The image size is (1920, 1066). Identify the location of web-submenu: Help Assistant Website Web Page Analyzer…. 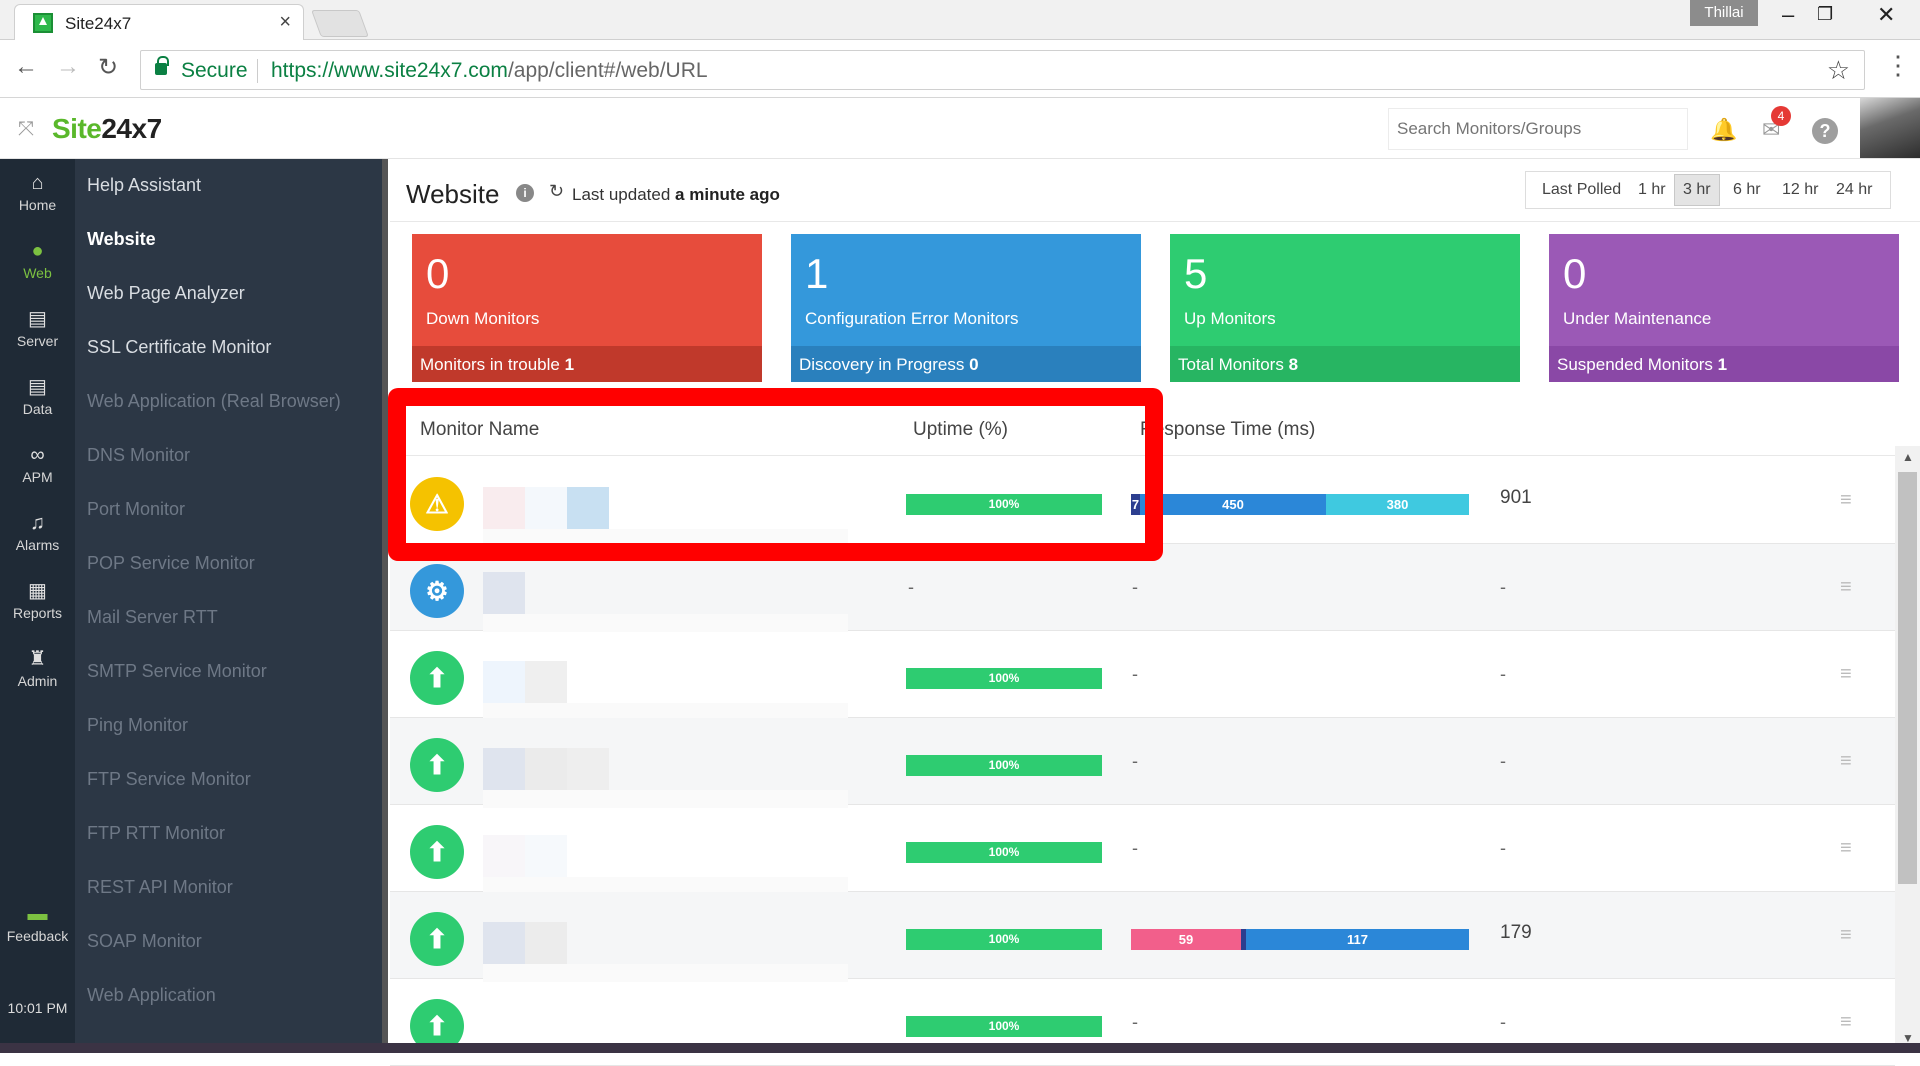
(231, 606).